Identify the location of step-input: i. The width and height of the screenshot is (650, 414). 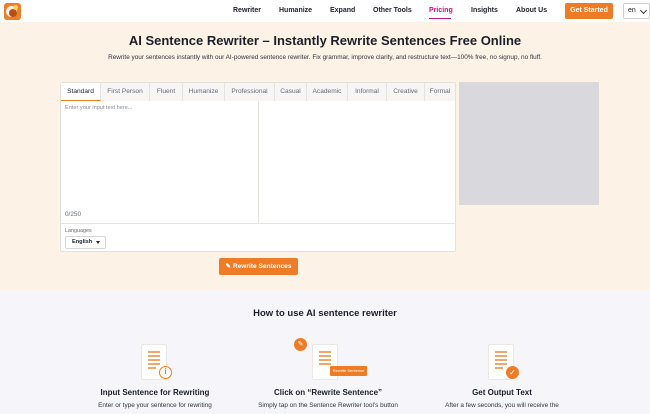
(155, 361).